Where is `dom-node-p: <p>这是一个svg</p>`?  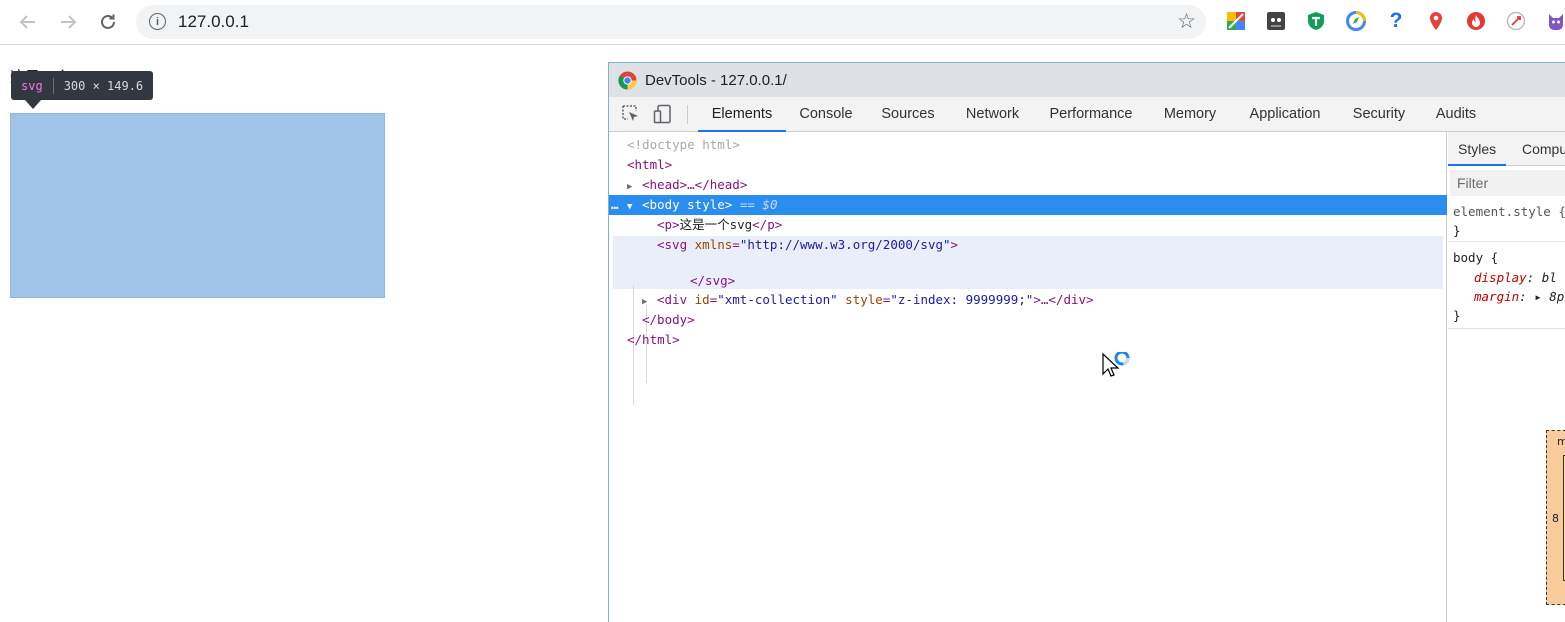
dom-node-p: <p>这是一个svg</p> is located at coordinates (1028, 225).